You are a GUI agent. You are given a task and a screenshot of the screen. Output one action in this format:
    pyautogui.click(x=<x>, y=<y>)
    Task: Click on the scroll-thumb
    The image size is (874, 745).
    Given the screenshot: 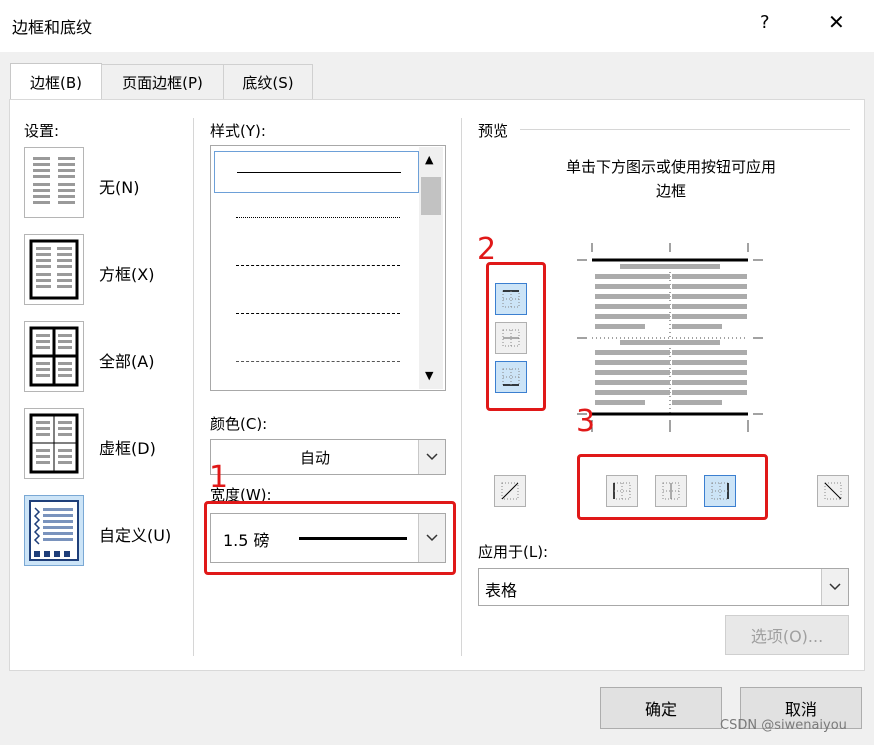 What is the action you would take?
    pyautogui.click(x=431, y=196)
    